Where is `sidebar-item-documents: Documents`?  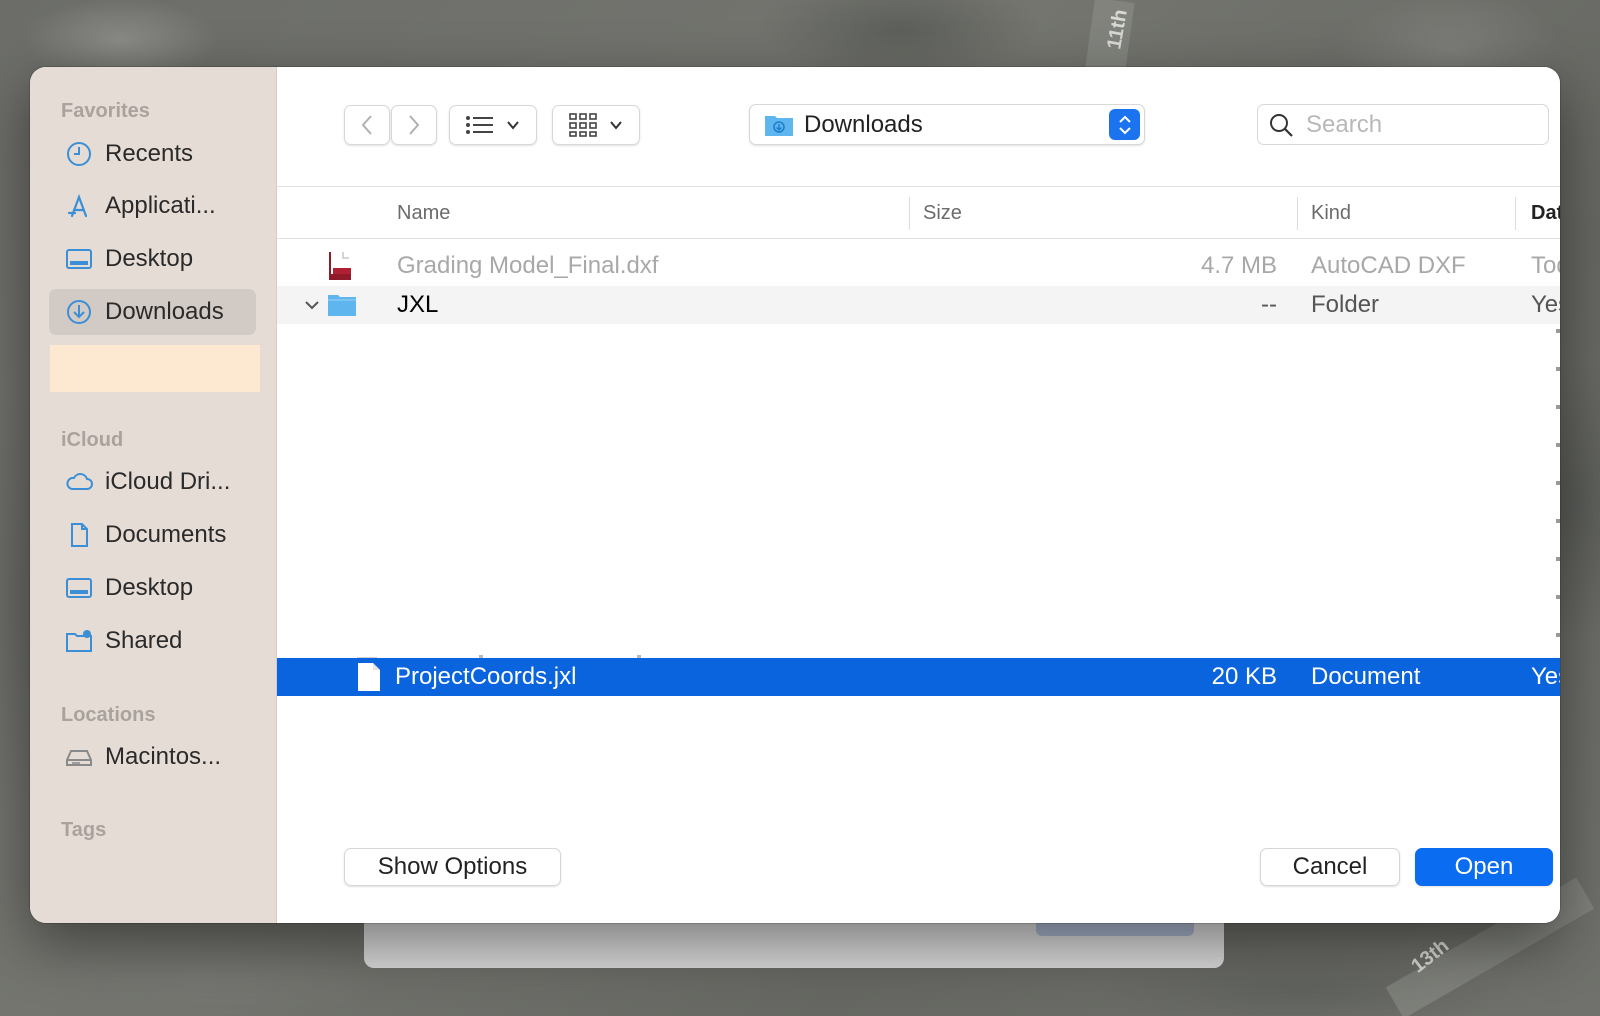
sidebar-item-documents: Documents is located at coordinates (152, 535).